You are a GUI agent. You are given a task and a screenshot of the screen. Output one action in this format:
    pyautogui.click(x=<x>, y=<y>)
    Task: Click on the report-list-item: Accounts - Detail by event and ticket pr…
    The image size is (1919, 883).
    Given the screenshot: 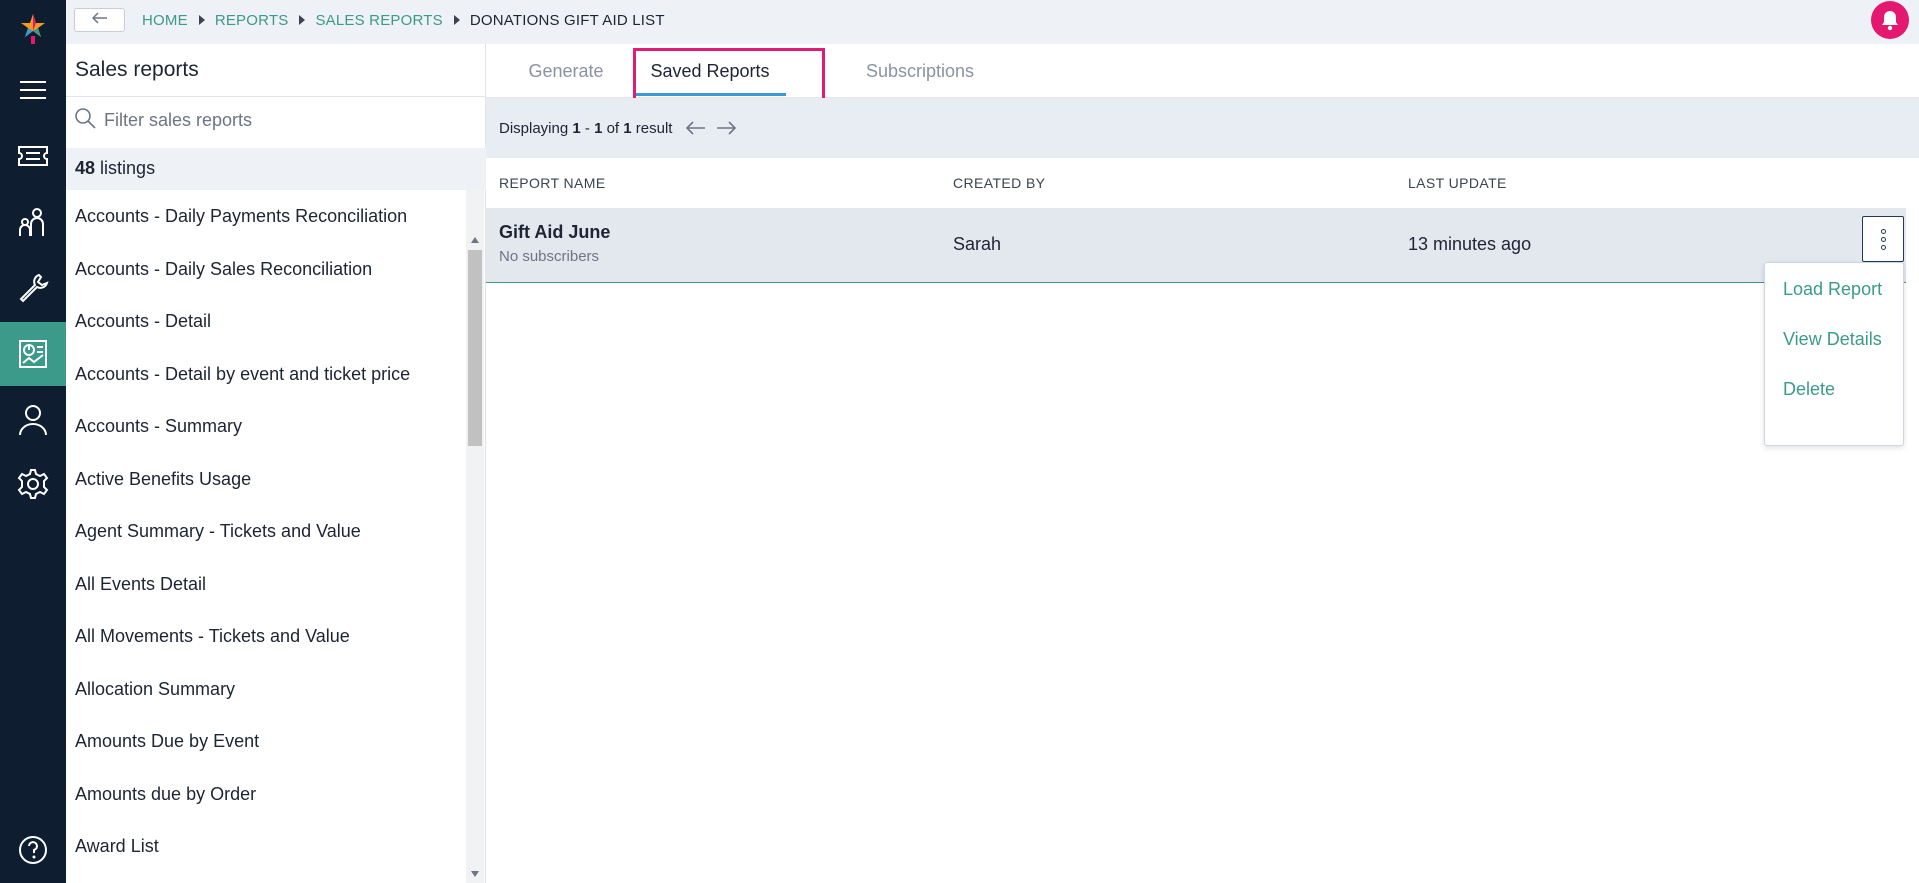 What is the action you would take?
    pyautogui.click(x=266, y=374)
    